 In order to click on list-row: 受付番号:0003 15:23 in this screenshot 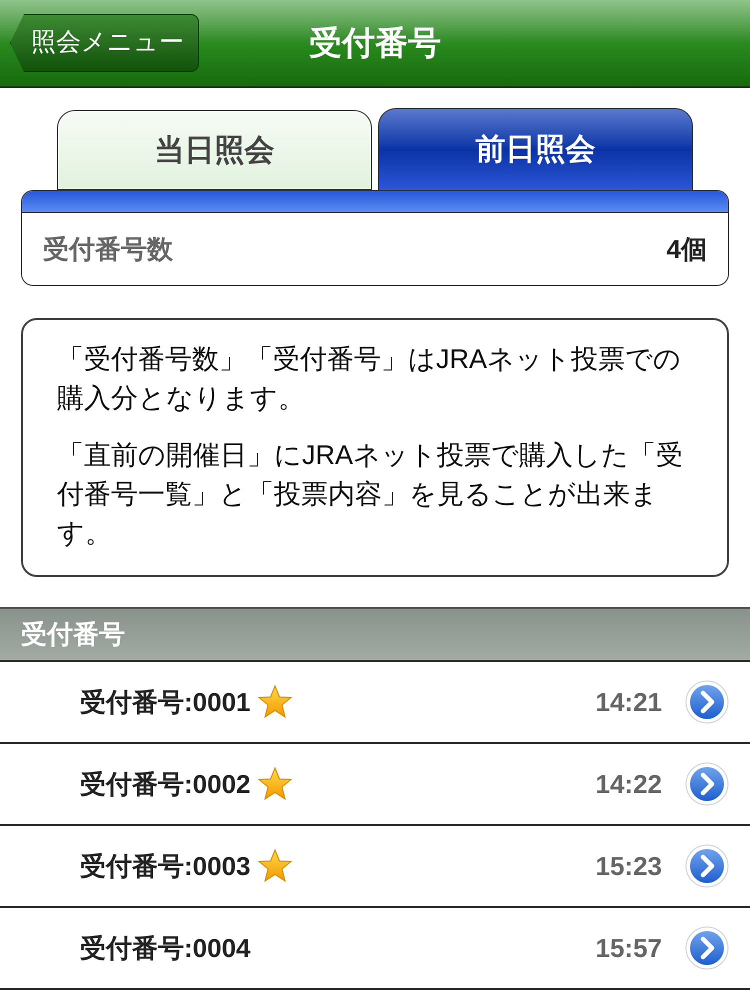, I will do `click(375, 867)`.